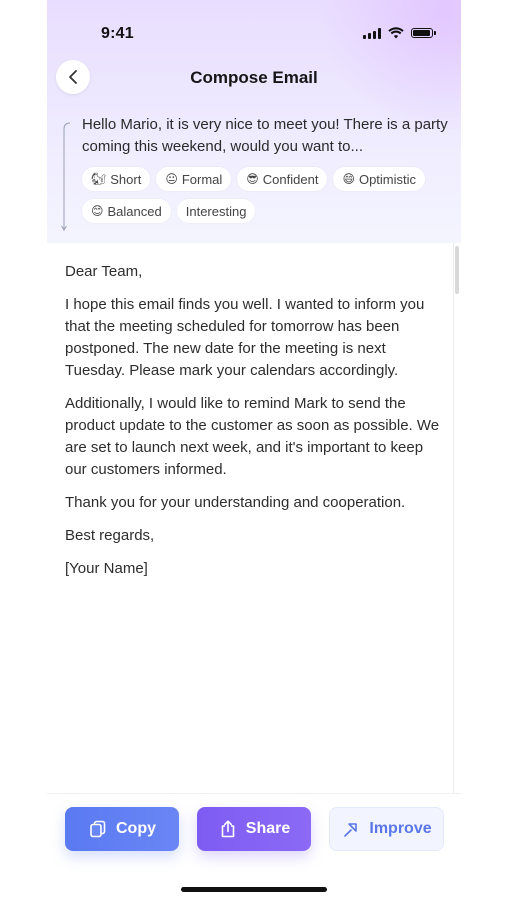 The image size is (506, 900). Describe the element at coordinates (268, 828) in the screenshot. I see `share-label: Share` at that location.